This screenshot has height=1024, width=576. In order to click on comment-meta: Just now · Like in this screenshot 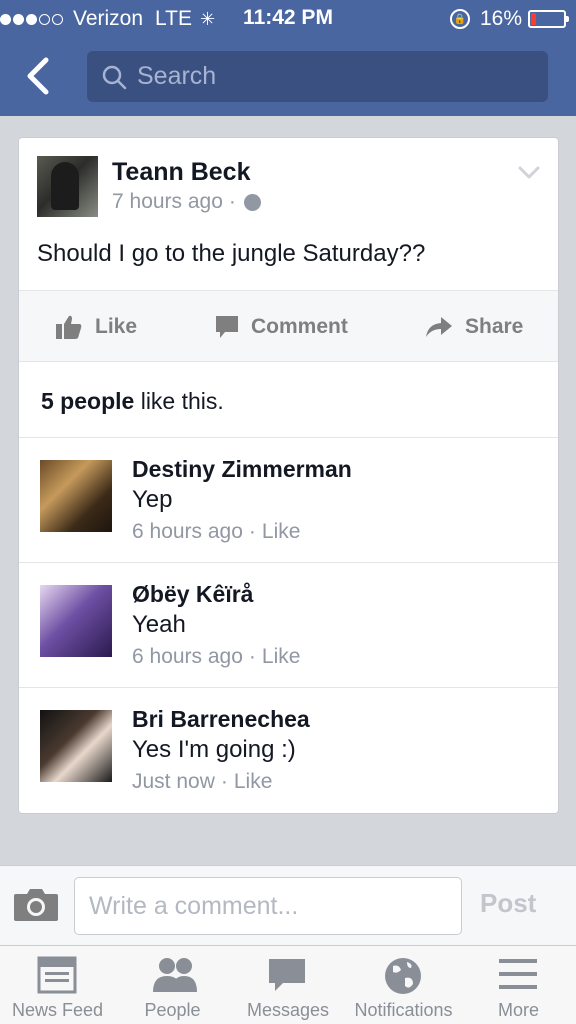, I will do `click(202, 782)`.